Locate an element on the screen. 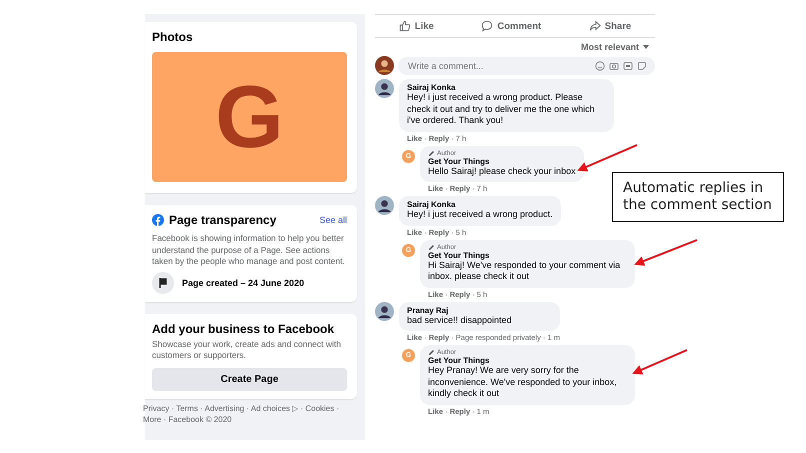  card-title: Page transparency is located at coordinates (223, 220).